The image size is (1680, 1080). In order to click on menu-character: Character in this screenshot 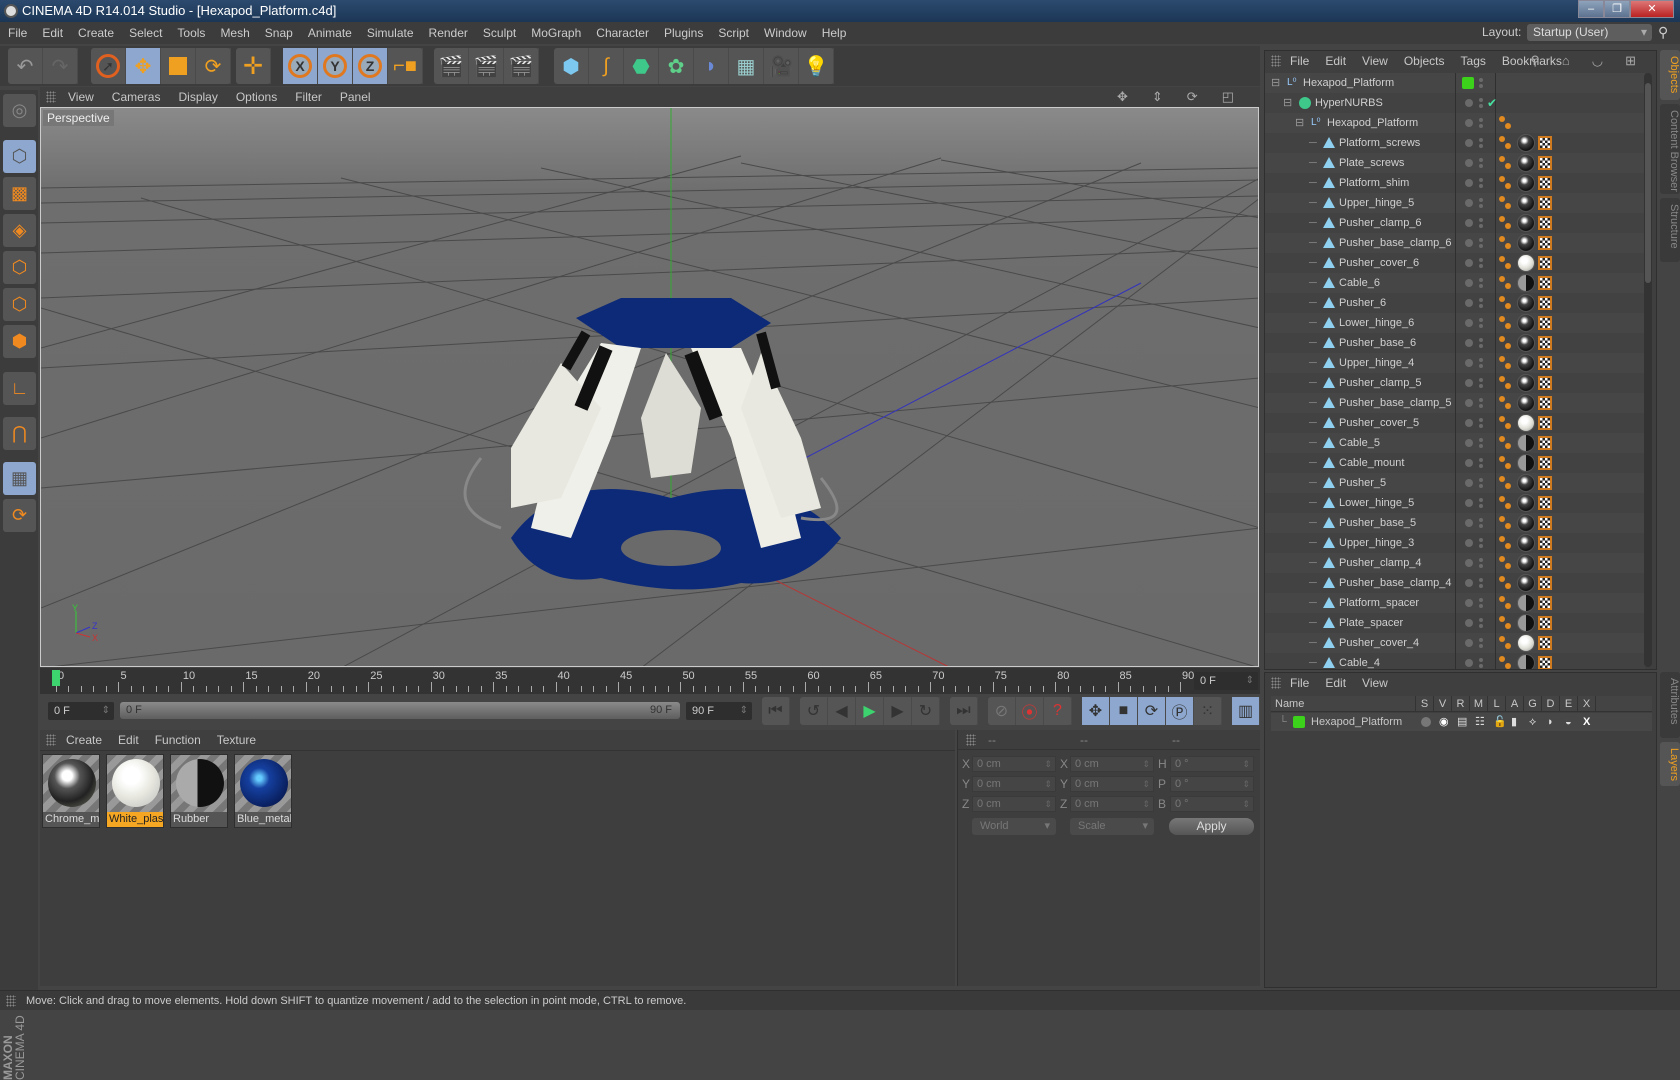, I will do `click(622, 33)`.